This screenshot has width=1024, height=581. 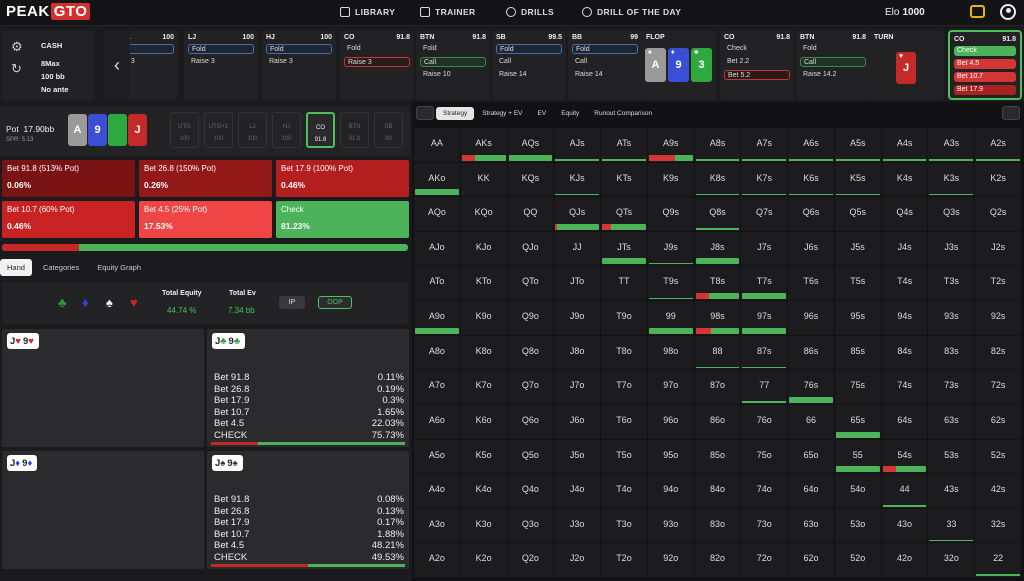 I want to click on seat-action: Raise 14.2, so click(x=833, y=75).